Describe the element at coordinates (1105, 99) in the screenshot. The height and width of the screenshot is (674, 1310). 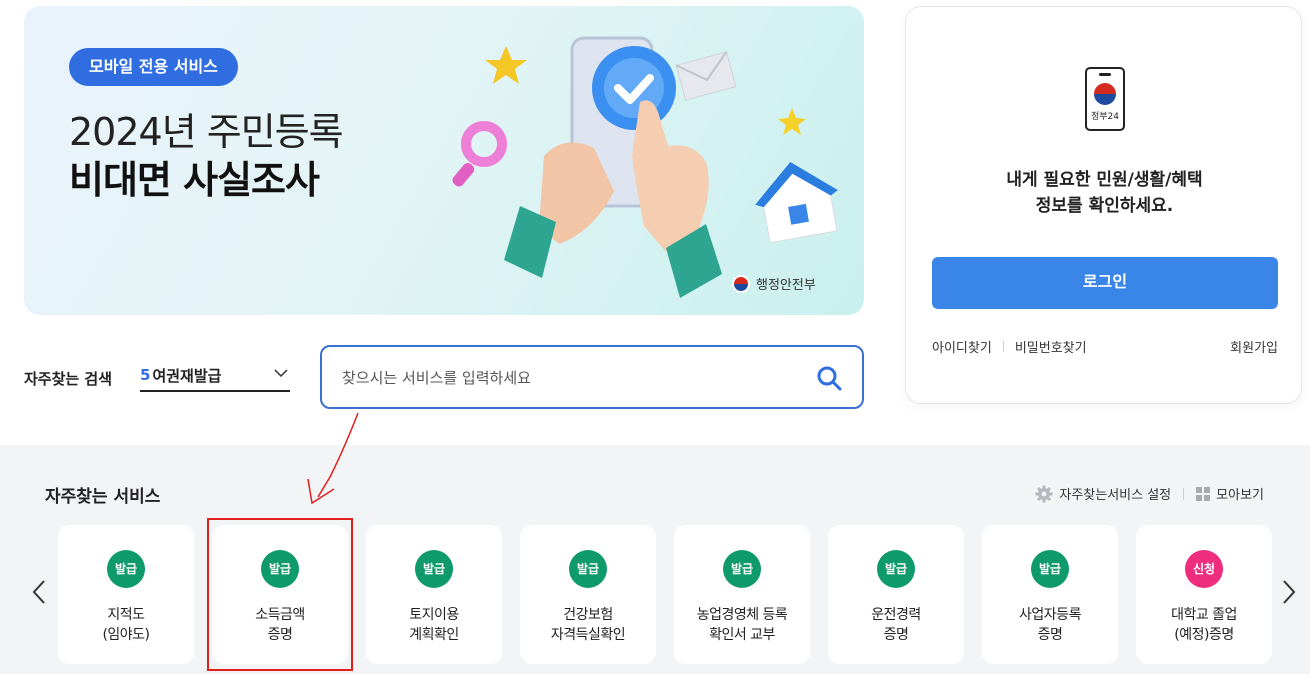
I see `gov24-phone-icon: 정부24` at that location.